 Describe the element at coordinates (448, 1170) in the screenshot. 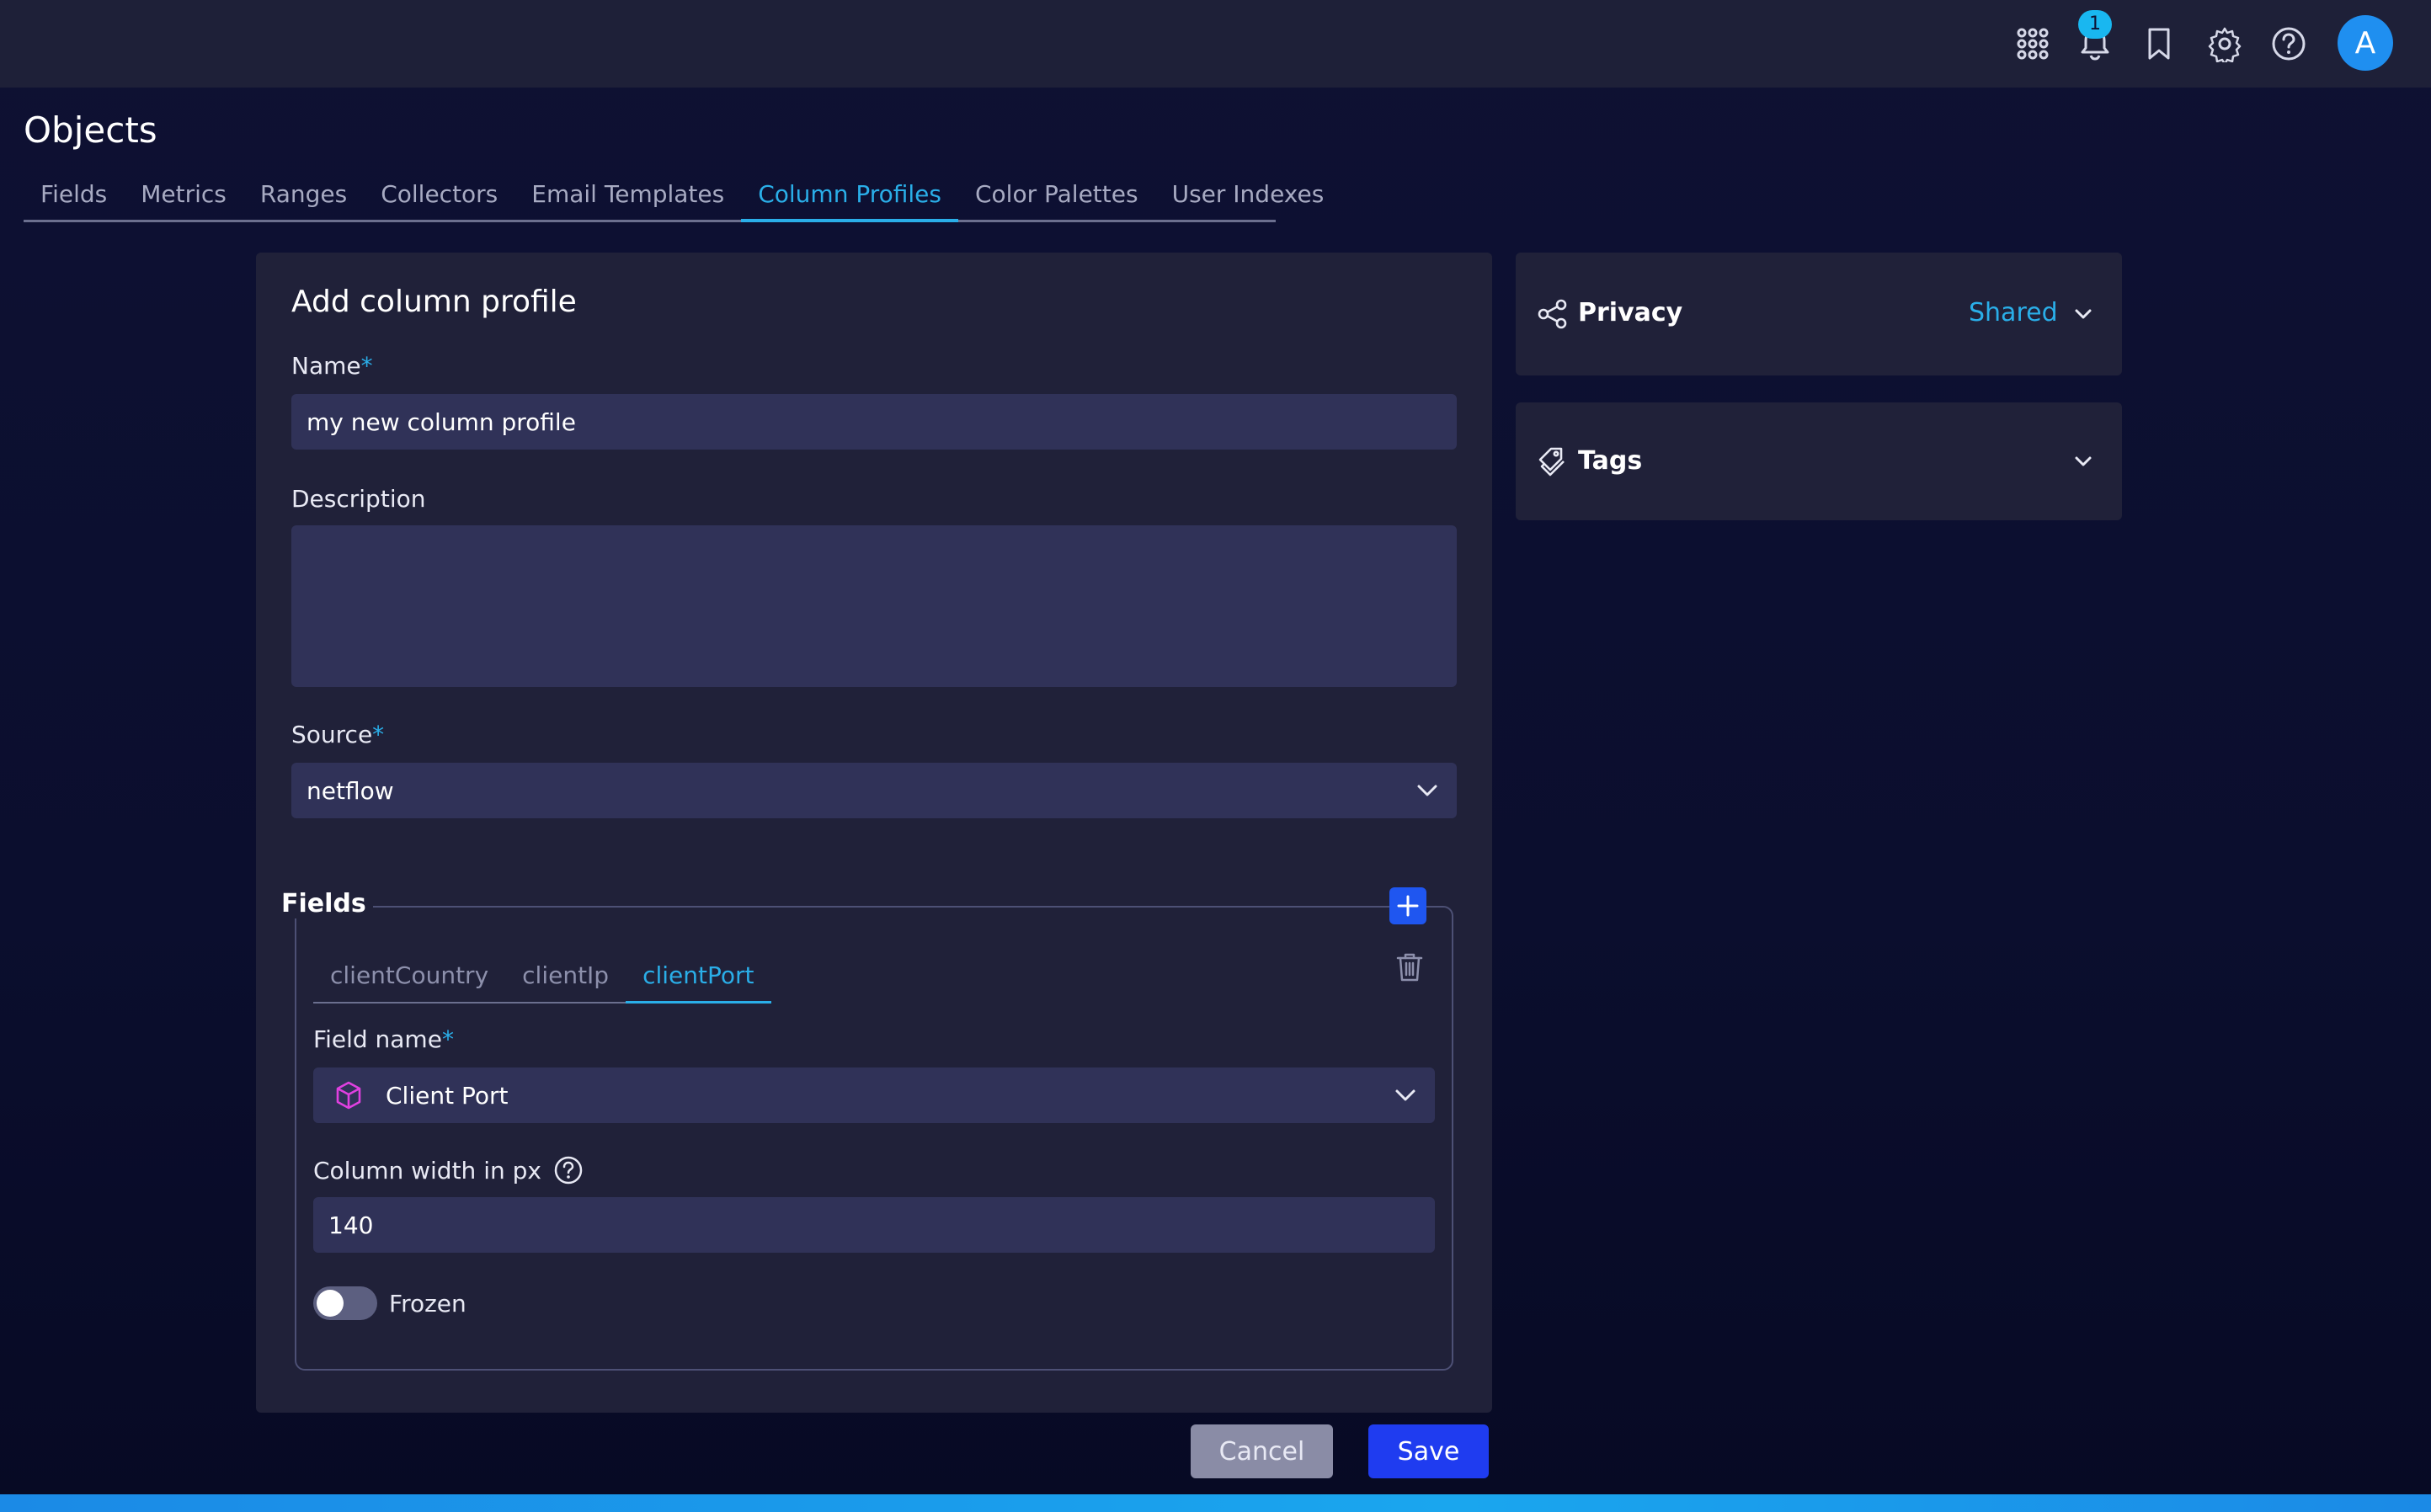

I see `column-width-label: Column width in px` at that location.